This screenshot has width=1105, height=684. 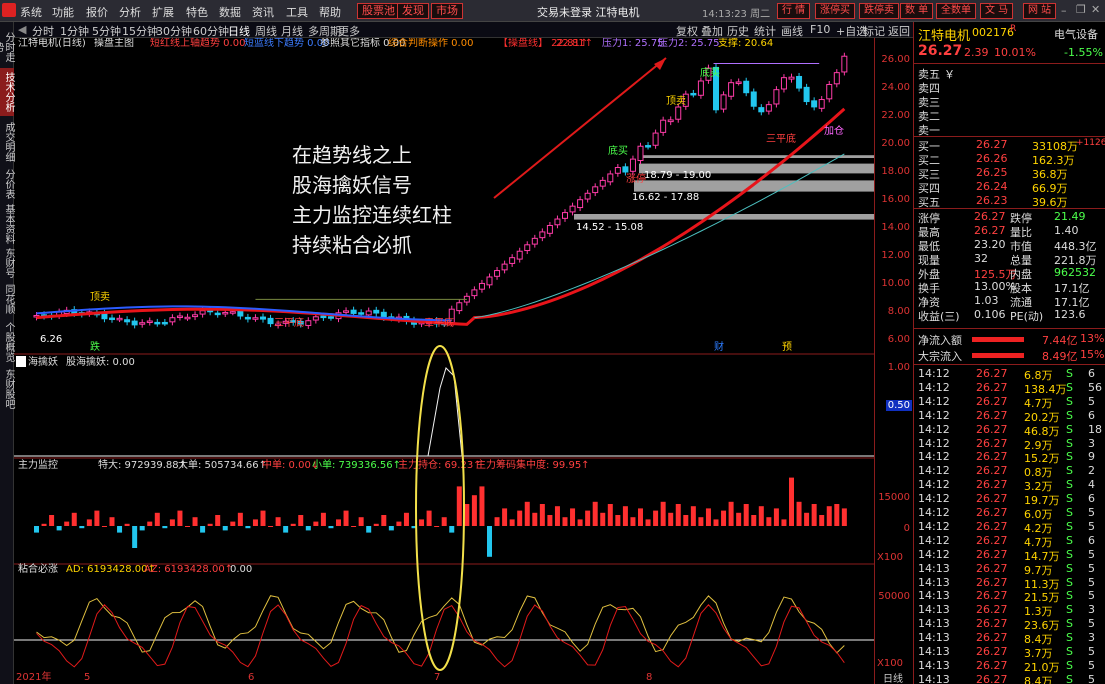 I want to click on left-tab-0: 分时走势, so click(x=7, y=47).